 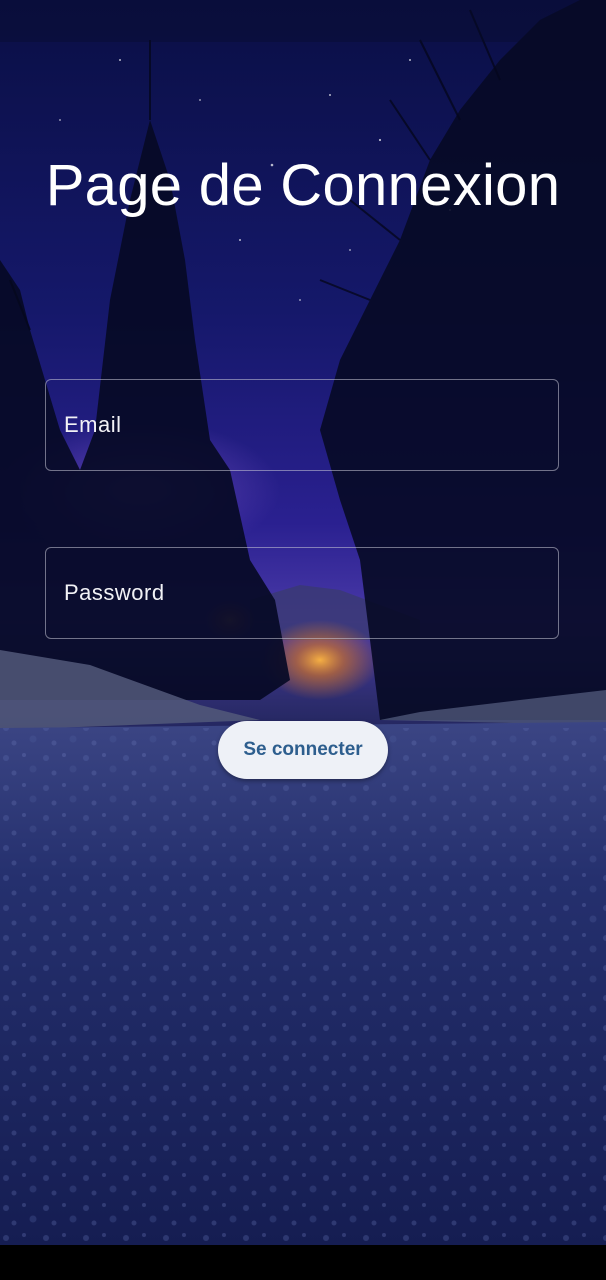 I want to click on email-field, so click(x=302, y=425).